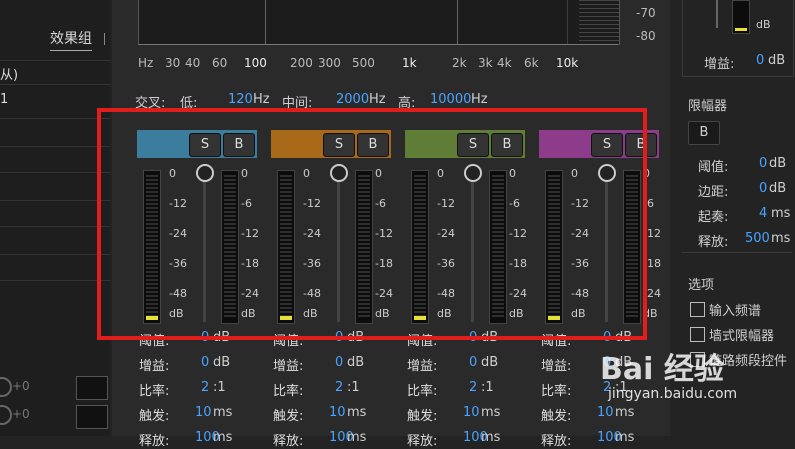 Image resolution: width=795 pixels, height=449 pixels. Describe the element at coordinates (567, 63) in the screenshot. I see `freq-label: 10k` at that location.